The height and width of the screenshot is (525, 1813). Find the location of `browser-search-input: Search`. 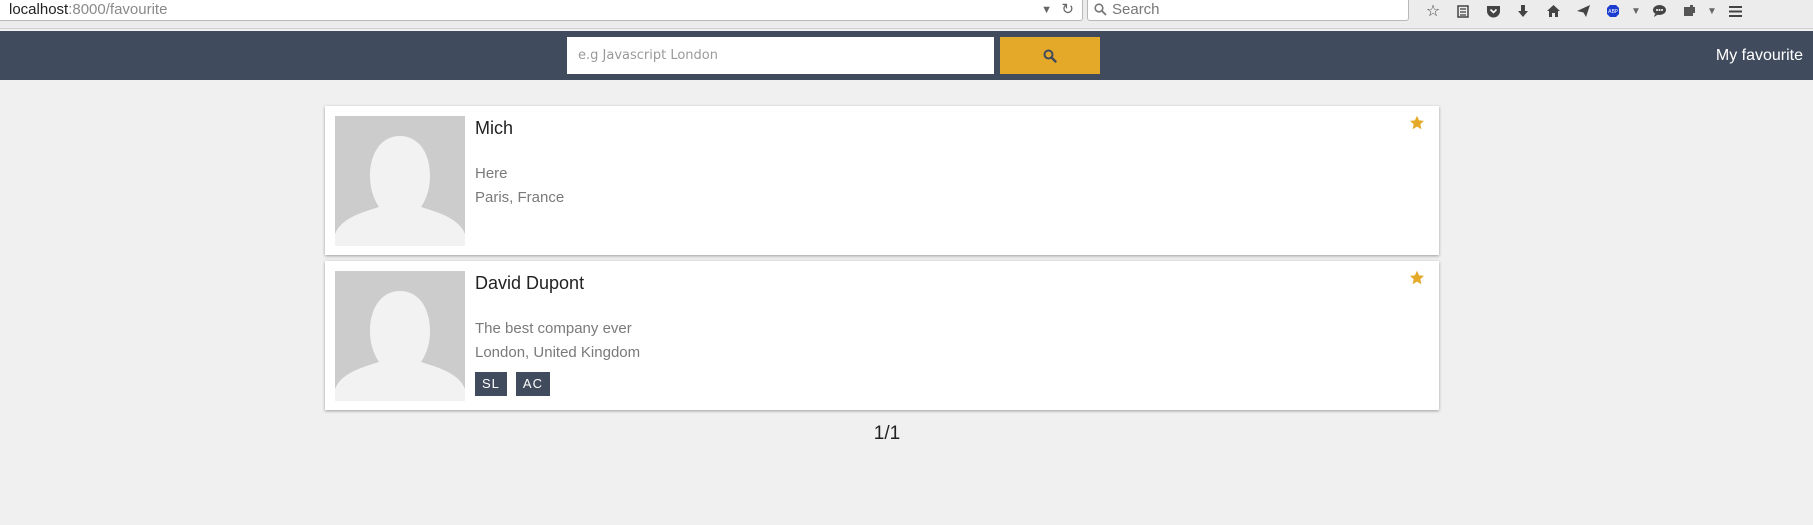

browser-search-input: Search is located at coordinates (1248, 10).